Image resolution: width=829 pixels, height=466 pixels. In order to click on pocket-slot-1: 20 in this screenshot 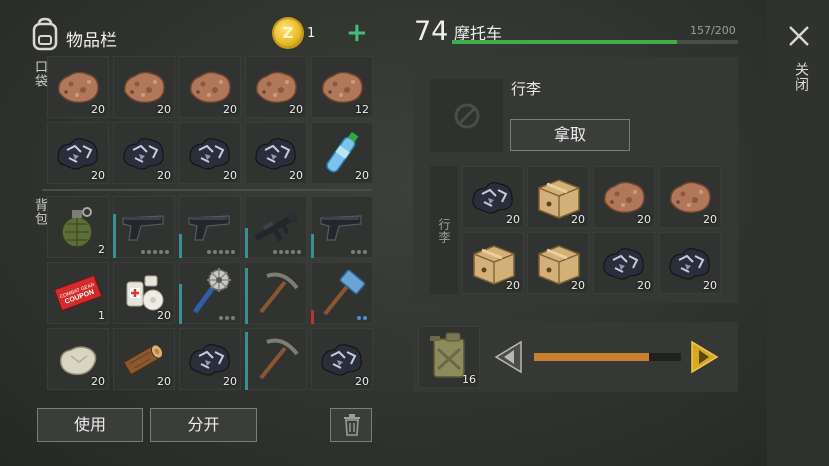, I will do `click(78, 87)`.